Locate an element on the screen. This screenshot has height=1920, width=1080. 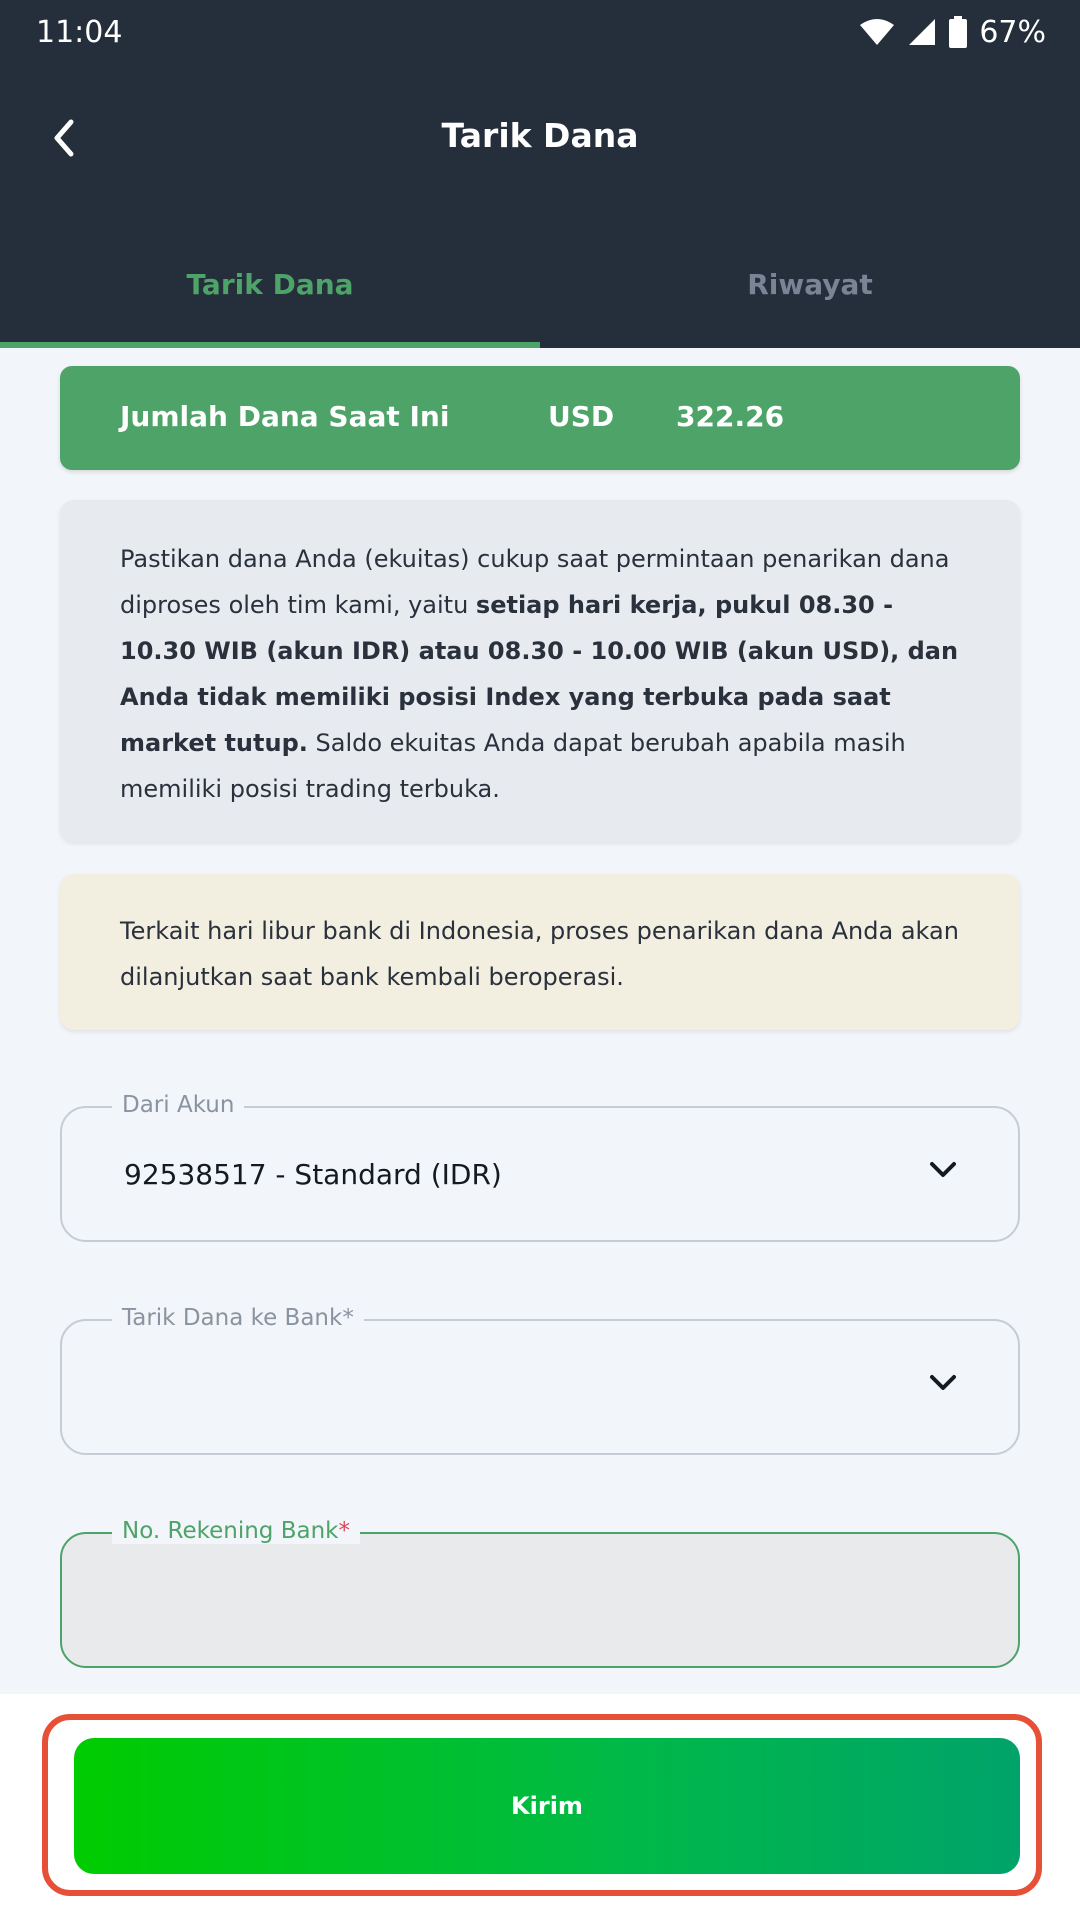
tab-riwayat: Riwayat is located at coordinates (810, 301).